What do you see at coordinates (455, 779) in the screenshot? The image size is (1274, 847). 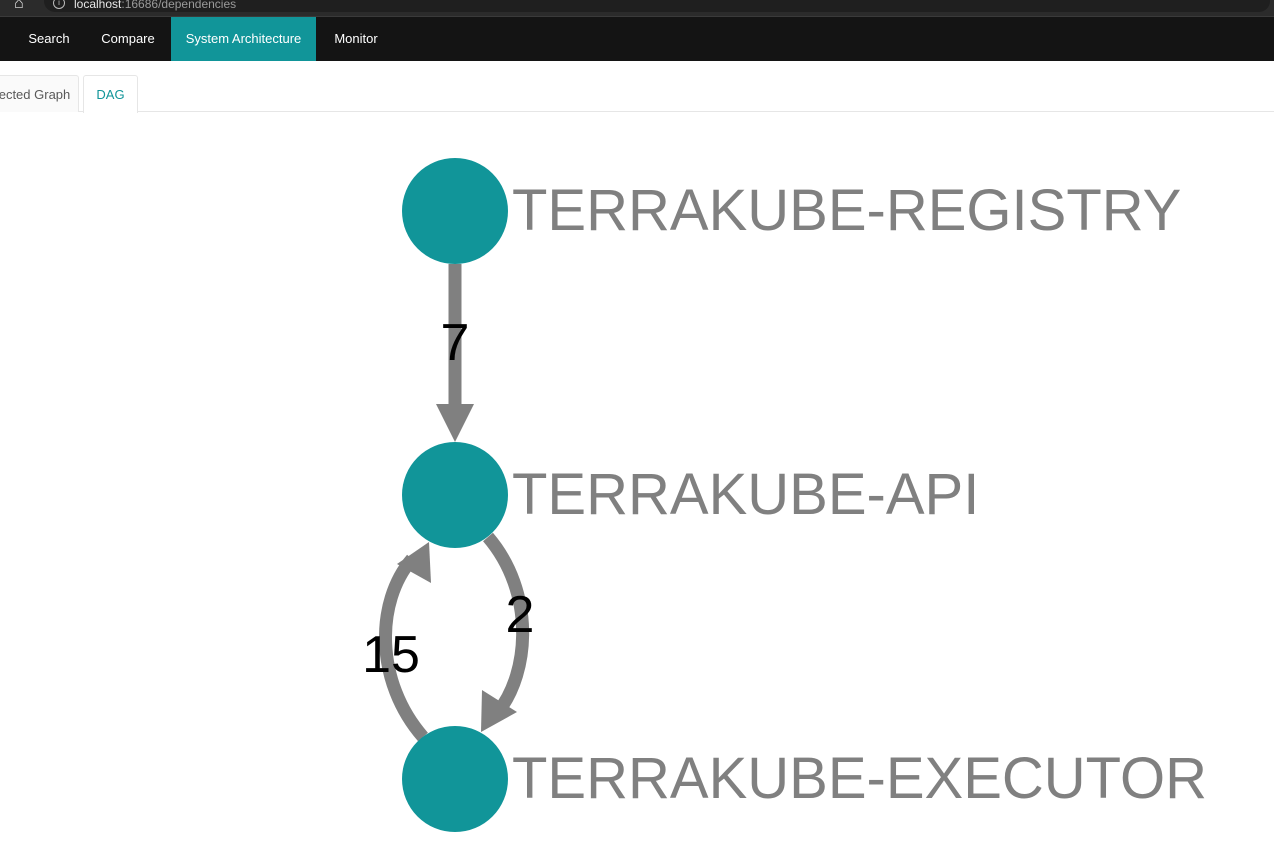 I see `node-executor` at bounding box center [455, 779].